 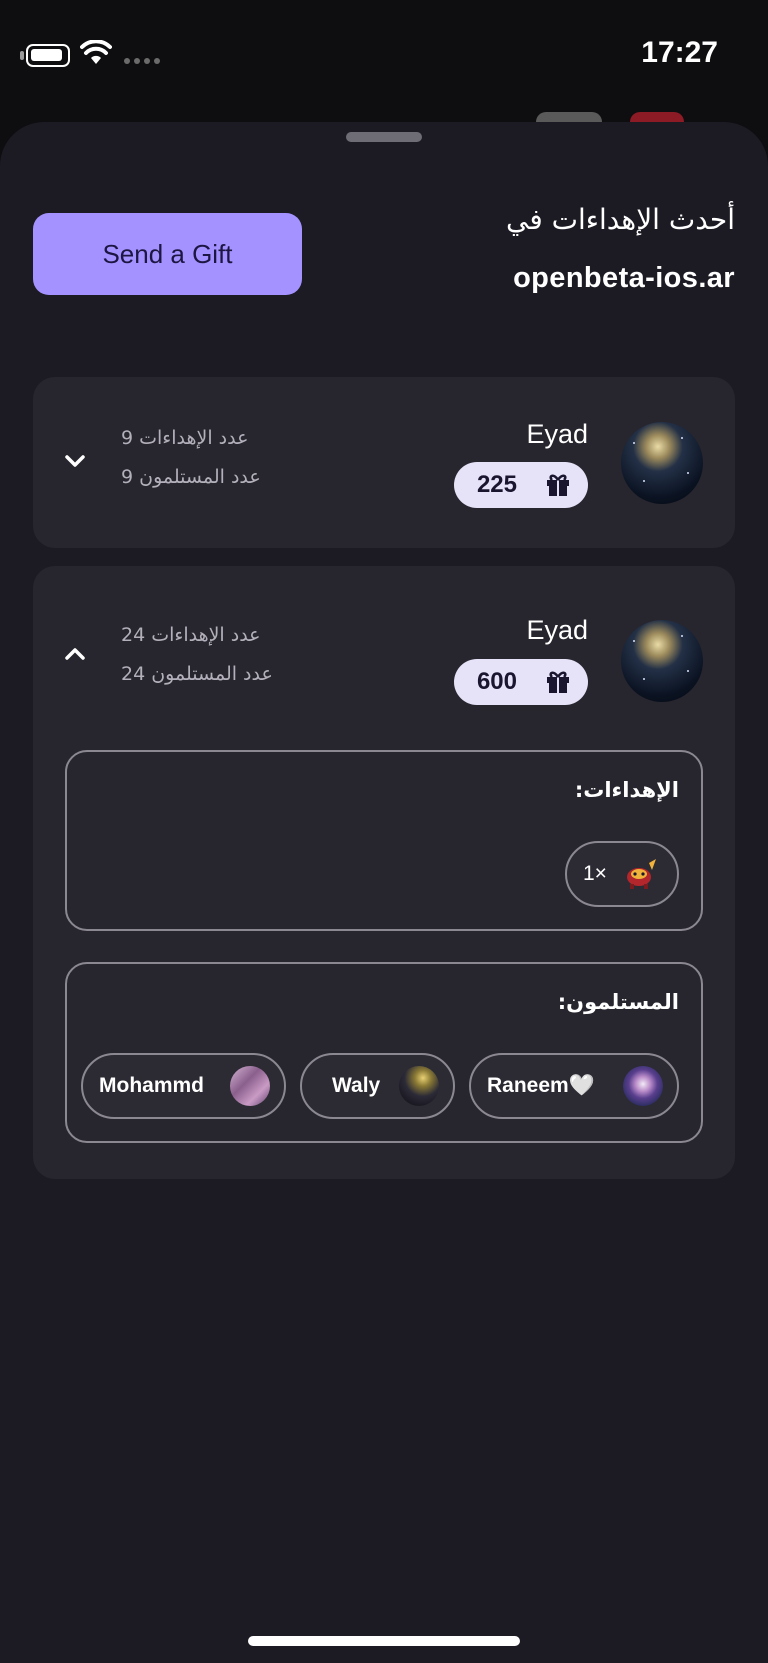 What do you see at coordinates (151, 1085) in the screenshot?
I see `recipient-name: Mohammd` at bounding box center [151, 1085].